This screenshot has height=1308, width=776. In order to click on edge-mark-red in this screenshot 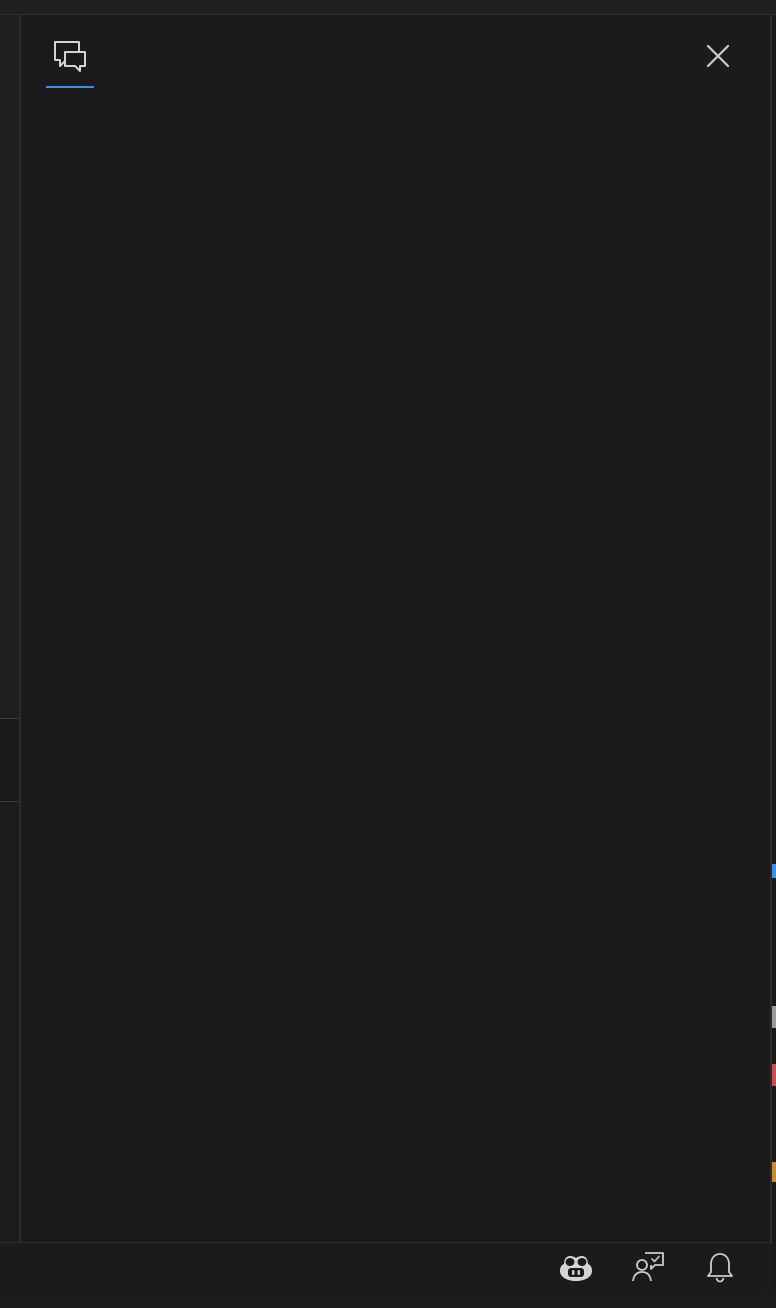, I will do `click(774, 1075)`.